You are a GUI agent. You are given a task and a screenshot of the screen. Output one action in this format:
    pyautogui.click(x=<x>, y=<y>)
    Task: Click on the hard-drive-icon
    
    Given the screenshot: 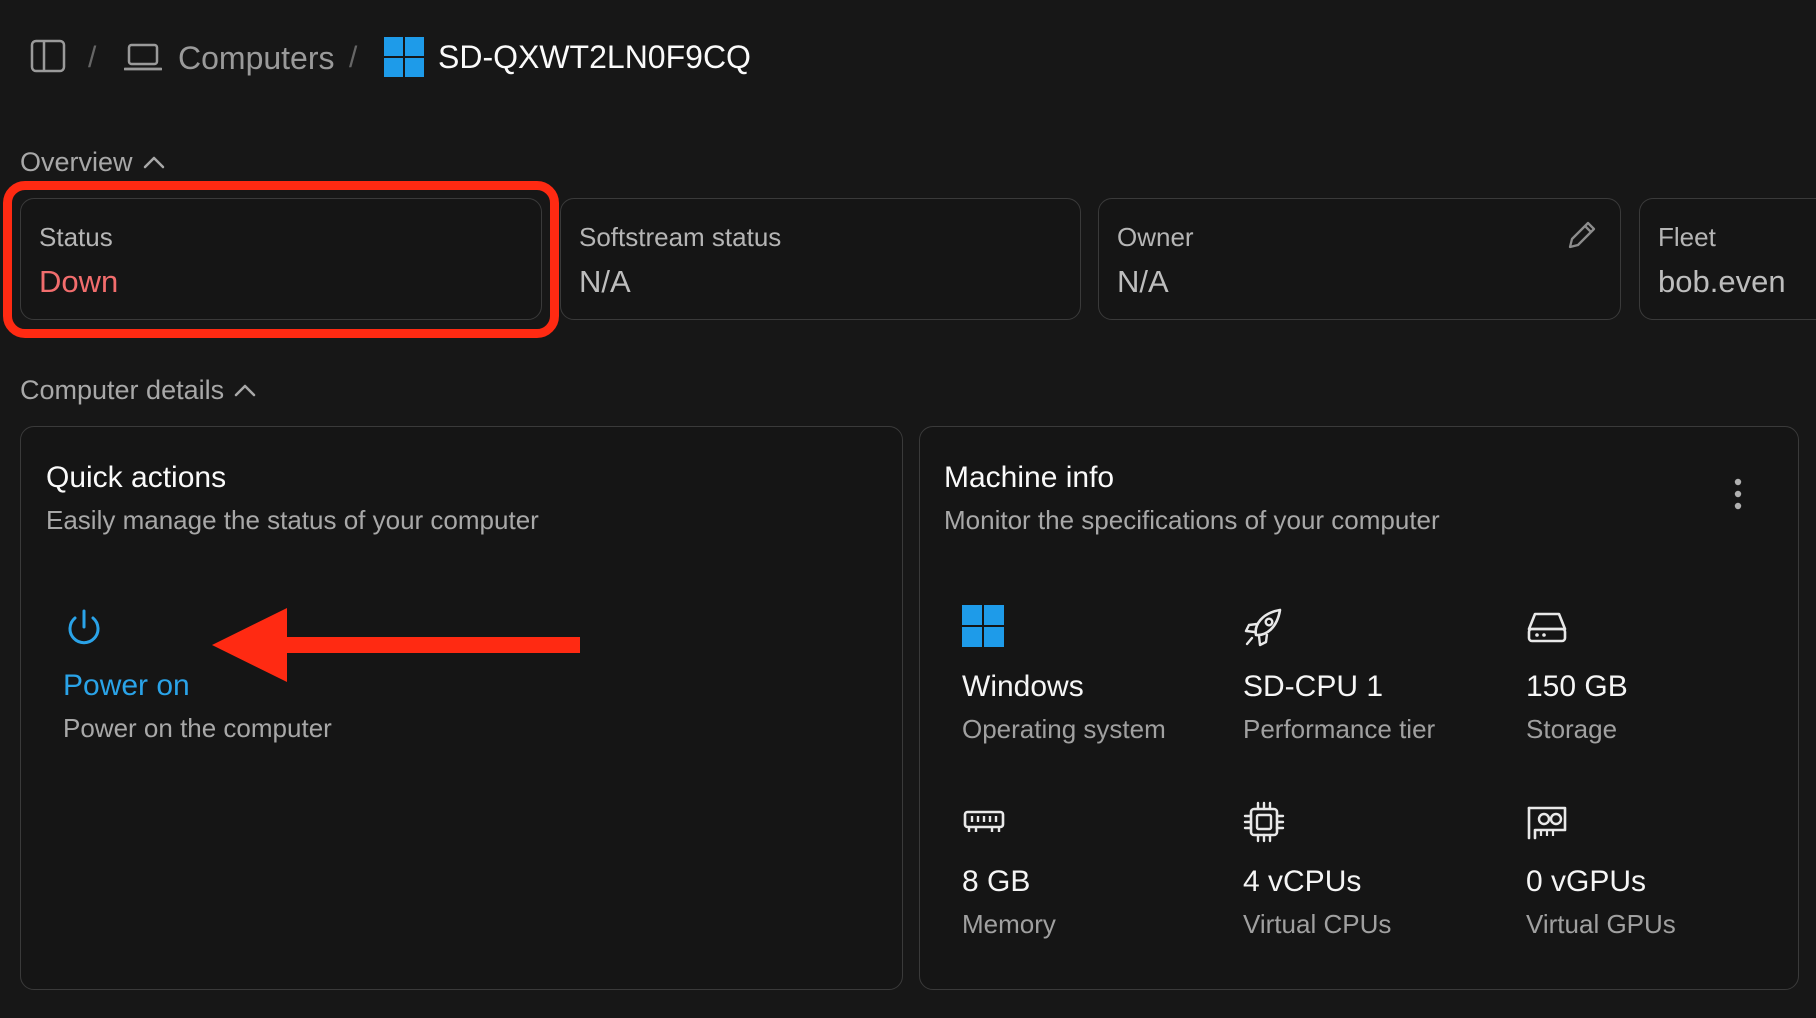 What is the action you would take?
    pyautogui.click(x=1547, y=627)
    